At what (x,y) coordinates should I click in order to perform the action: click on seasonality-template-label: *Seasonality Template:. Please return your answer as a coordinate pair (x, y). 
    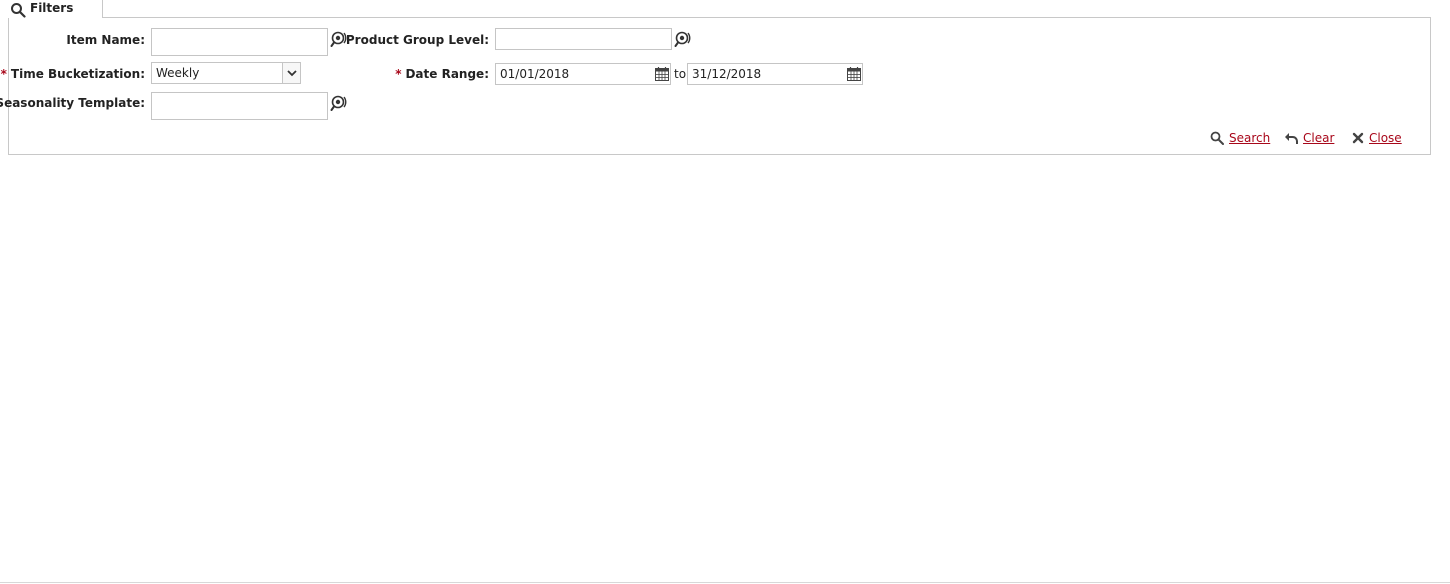
    Looking at the image, I should click on (72, 103).